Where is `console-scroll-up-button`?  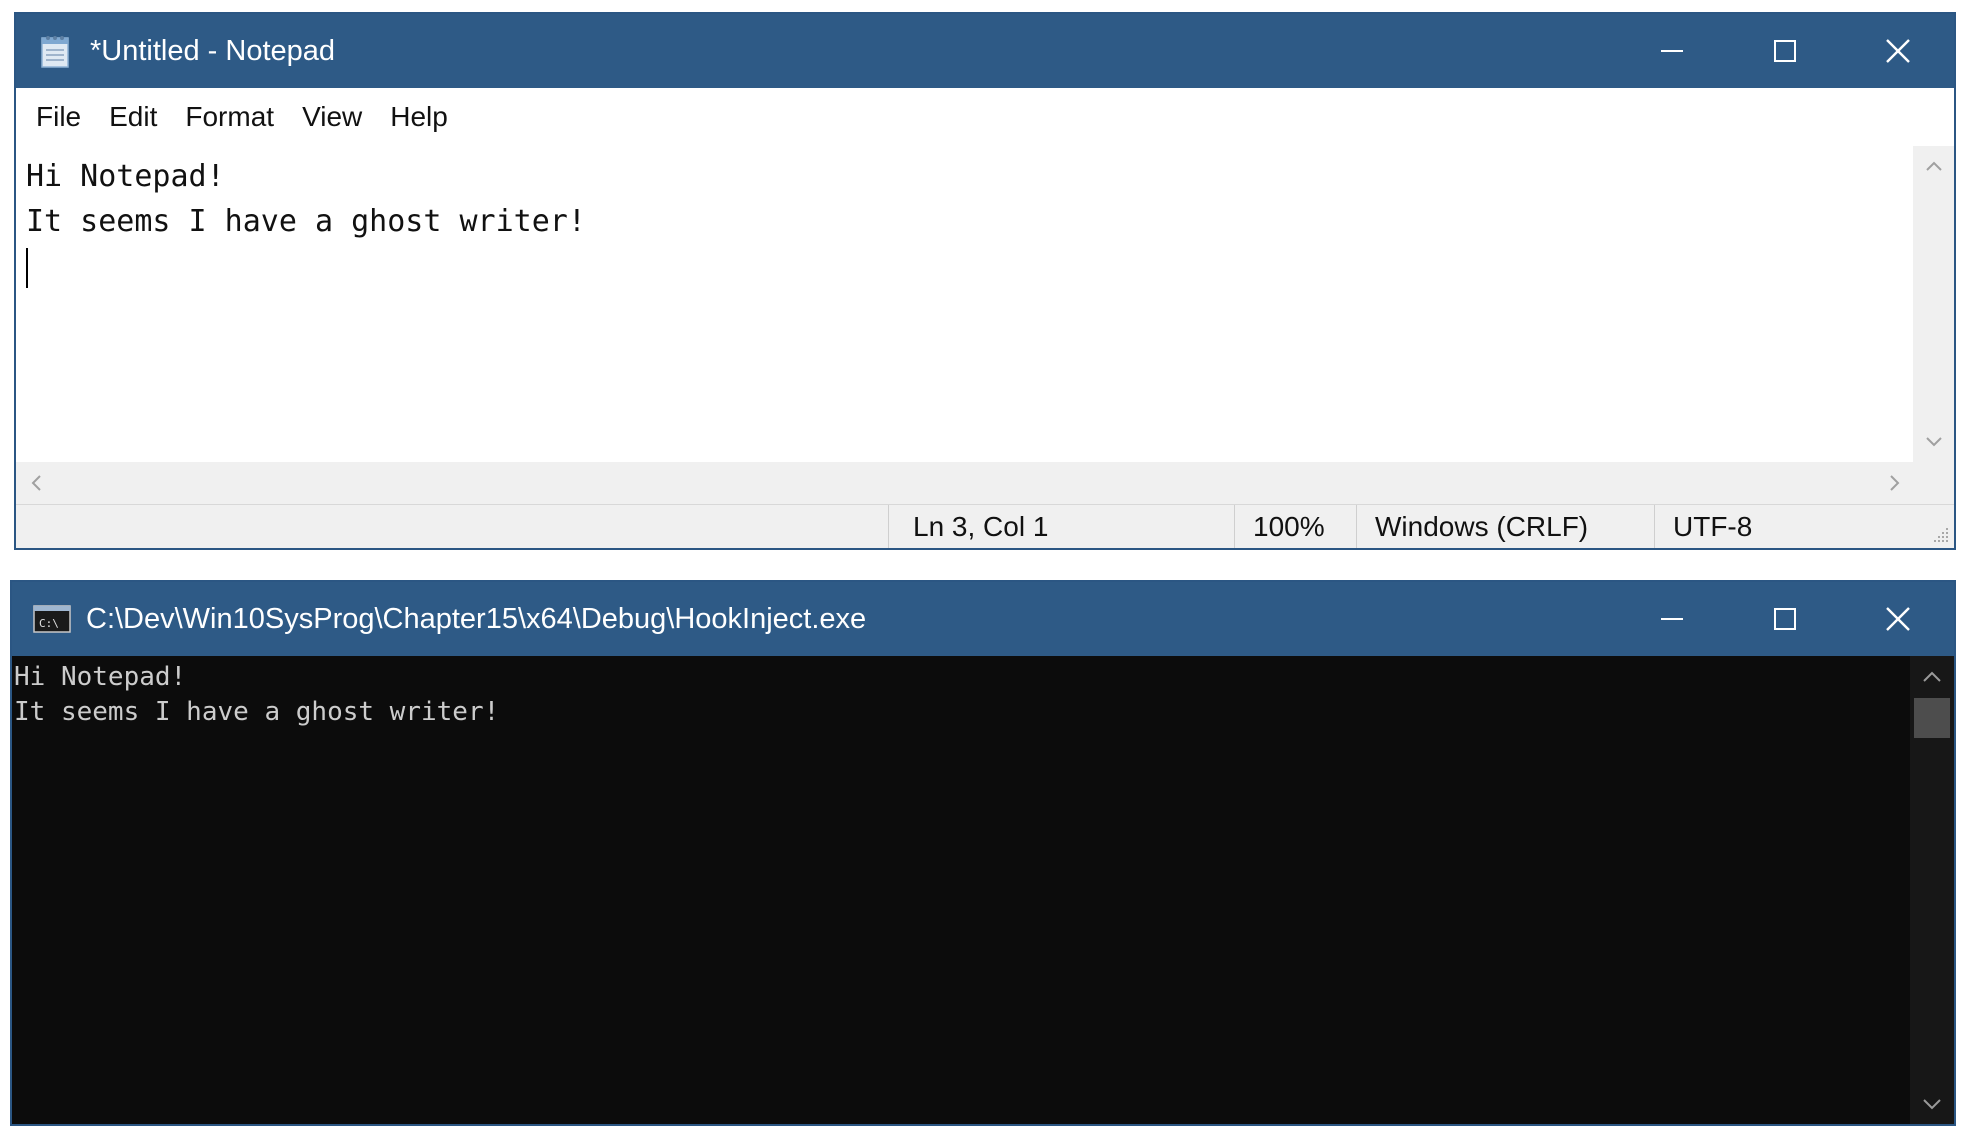 console-scroll-up-button is located at coordinates (1932, 676).